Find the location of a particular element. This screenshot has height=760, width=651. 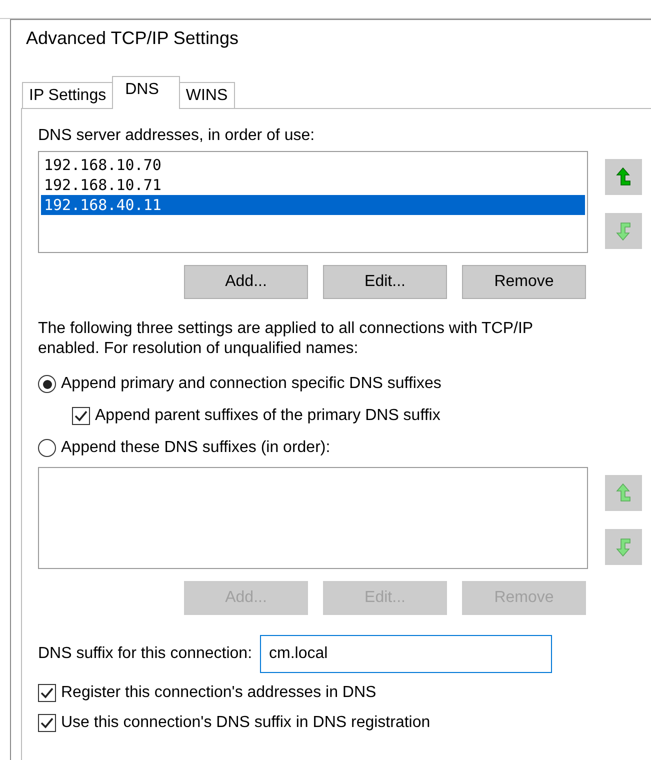

tab: IP Settings is located at coordinates (68, 95).